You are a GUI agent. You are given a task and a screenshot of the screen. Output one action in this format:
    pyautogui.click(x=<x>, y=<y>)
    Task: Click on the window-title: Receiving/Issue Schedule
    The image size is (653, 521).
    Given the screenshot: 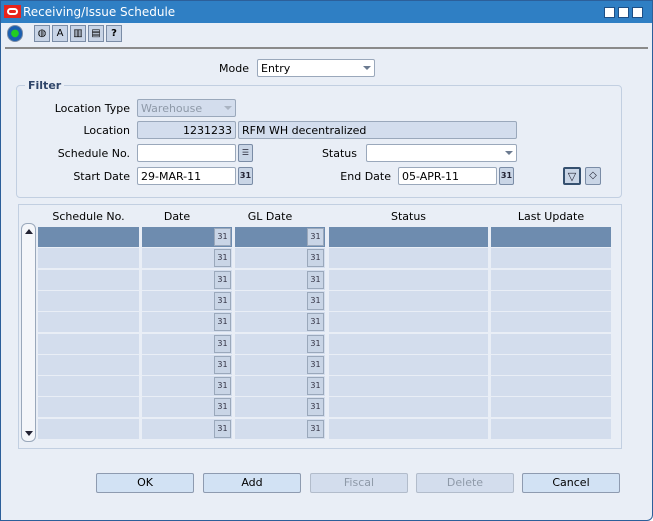 What is the action you would take?
    pyautogui.click(x=99, y=12)
    